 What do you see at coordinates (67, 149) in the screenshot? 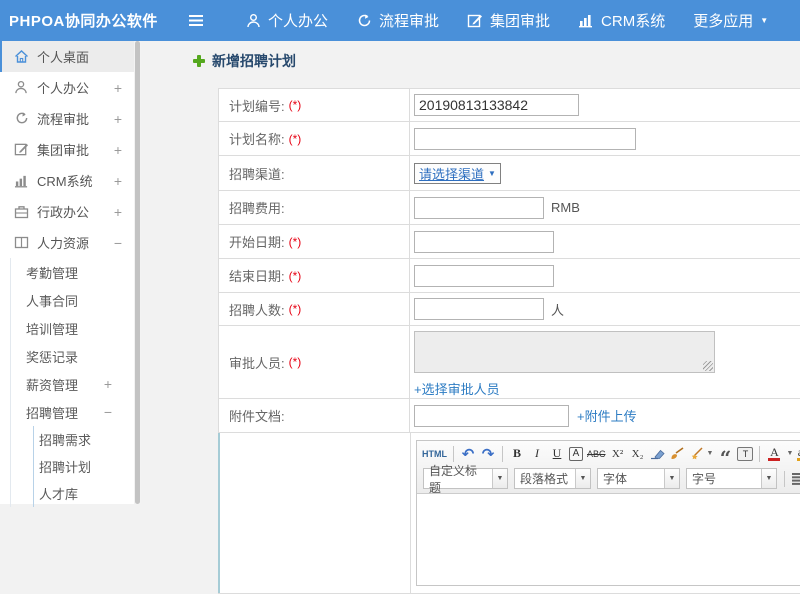
I see `sidebar-item-group-approval: 集团审批 +` at bounding box center [67, 149].